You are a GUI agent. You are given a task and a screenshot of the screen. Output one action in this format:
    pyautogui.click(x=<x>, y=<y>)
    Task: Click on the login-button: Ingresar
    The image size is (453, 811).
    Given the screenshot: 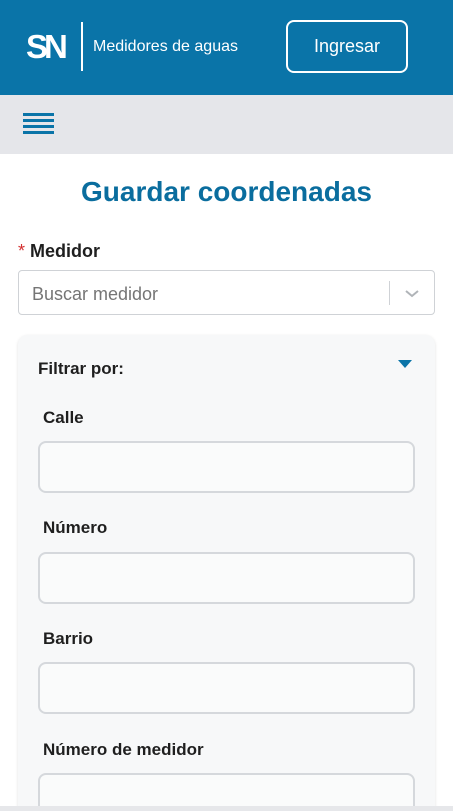 What is the action you would take?
    pyautogui.click(x=347, y=46)
    